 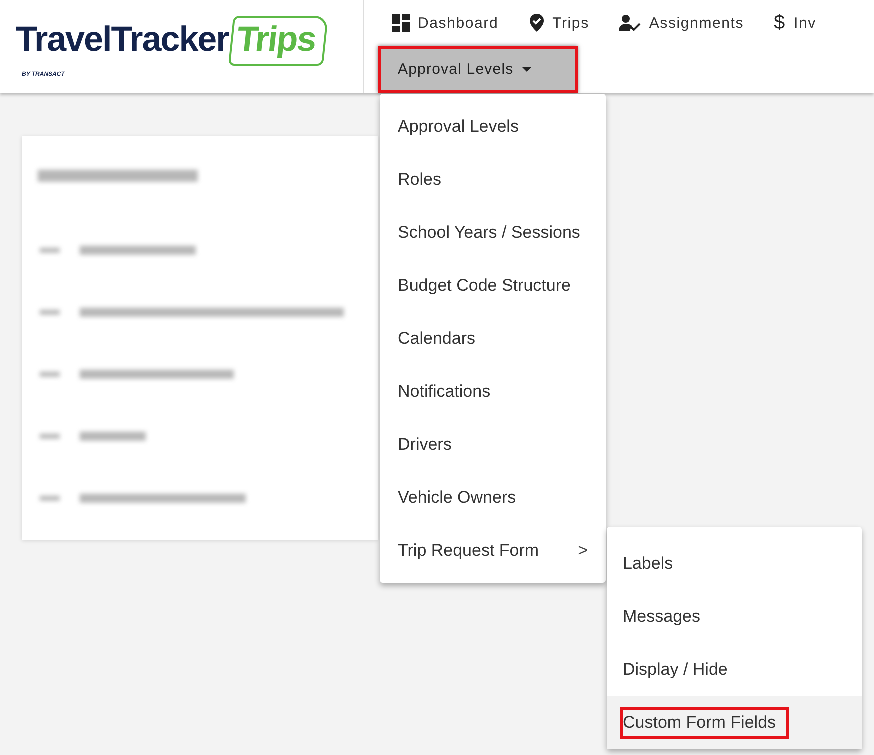 I want to click on menu-item-label: Approval Levels, so click(x=458, y=126).